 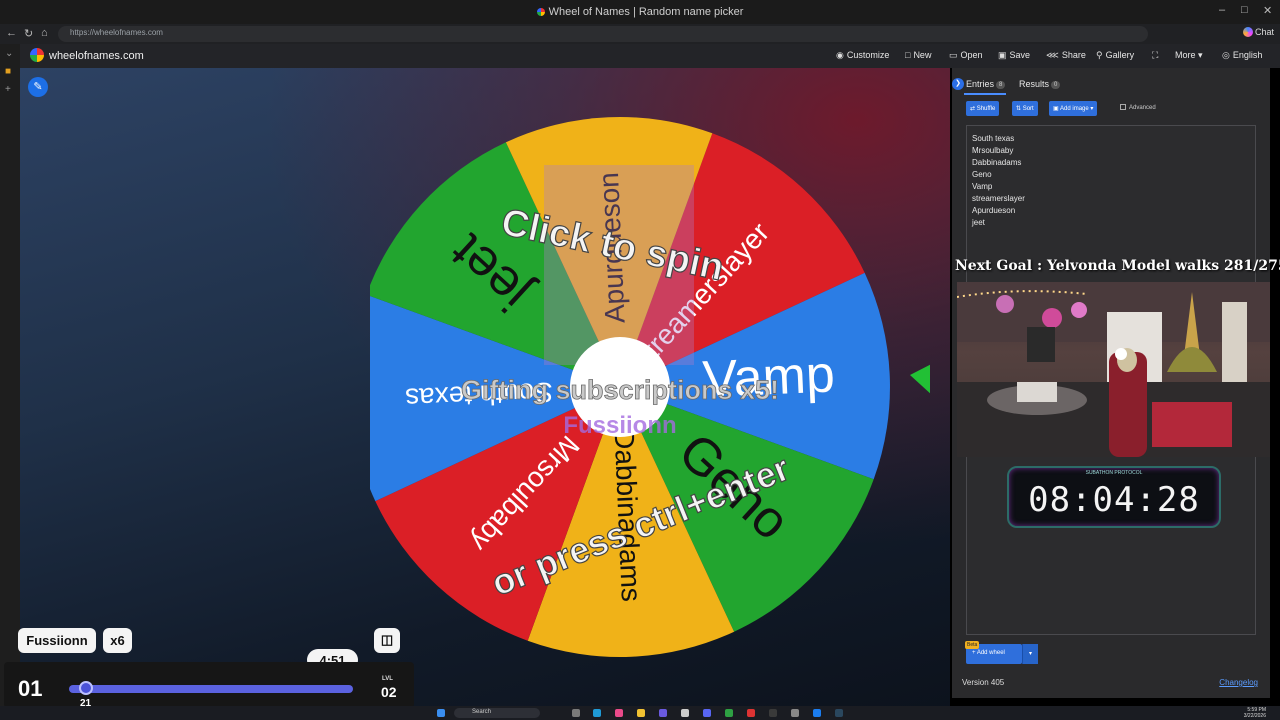 I want to click on image-icon: ▣, so click(x=1056, y=109).